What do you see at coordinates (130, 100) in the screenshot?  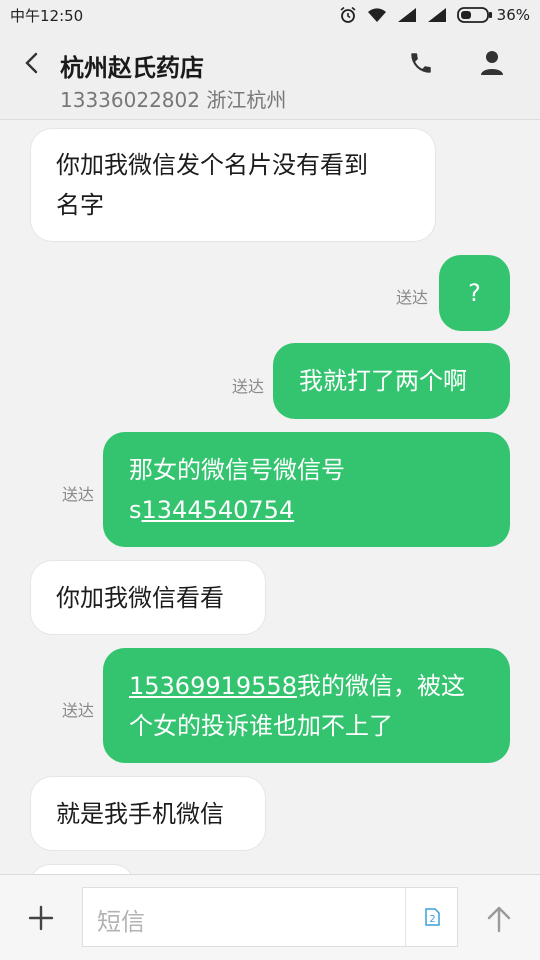 I see `contact-number: 13336022802` at bounding box center [130, 100].